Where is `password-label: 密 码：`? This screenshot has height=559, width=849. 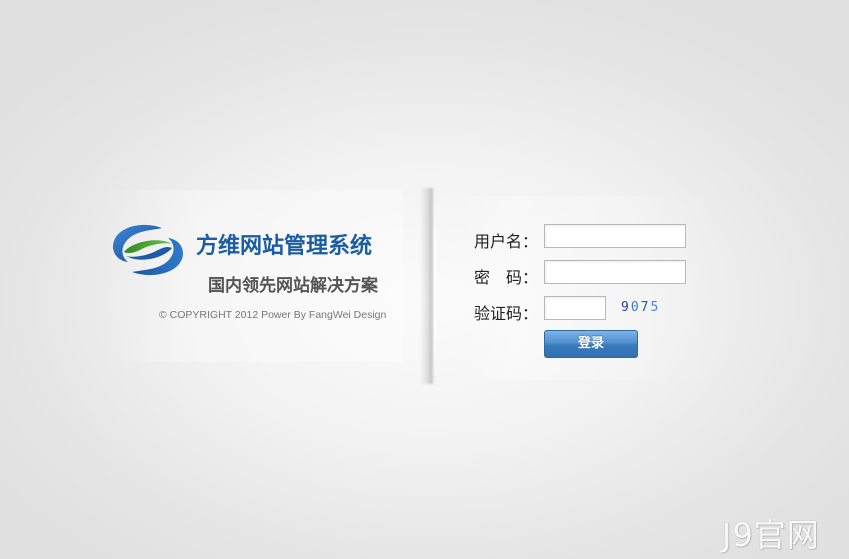
password-label: 密 码： is located at coordinates (506, 277).